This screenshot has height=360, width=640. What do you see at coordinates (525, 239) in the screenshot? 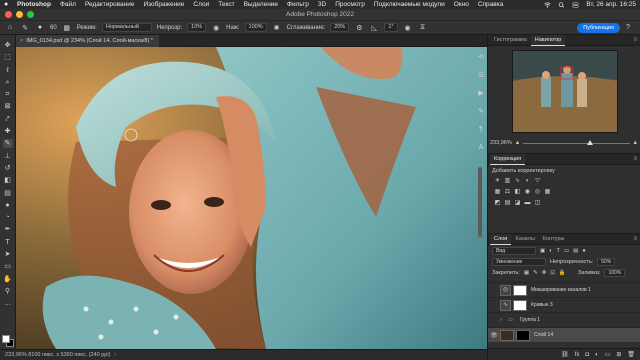
I see `tab-channels: Каналы` at bounding box center [525, 239].